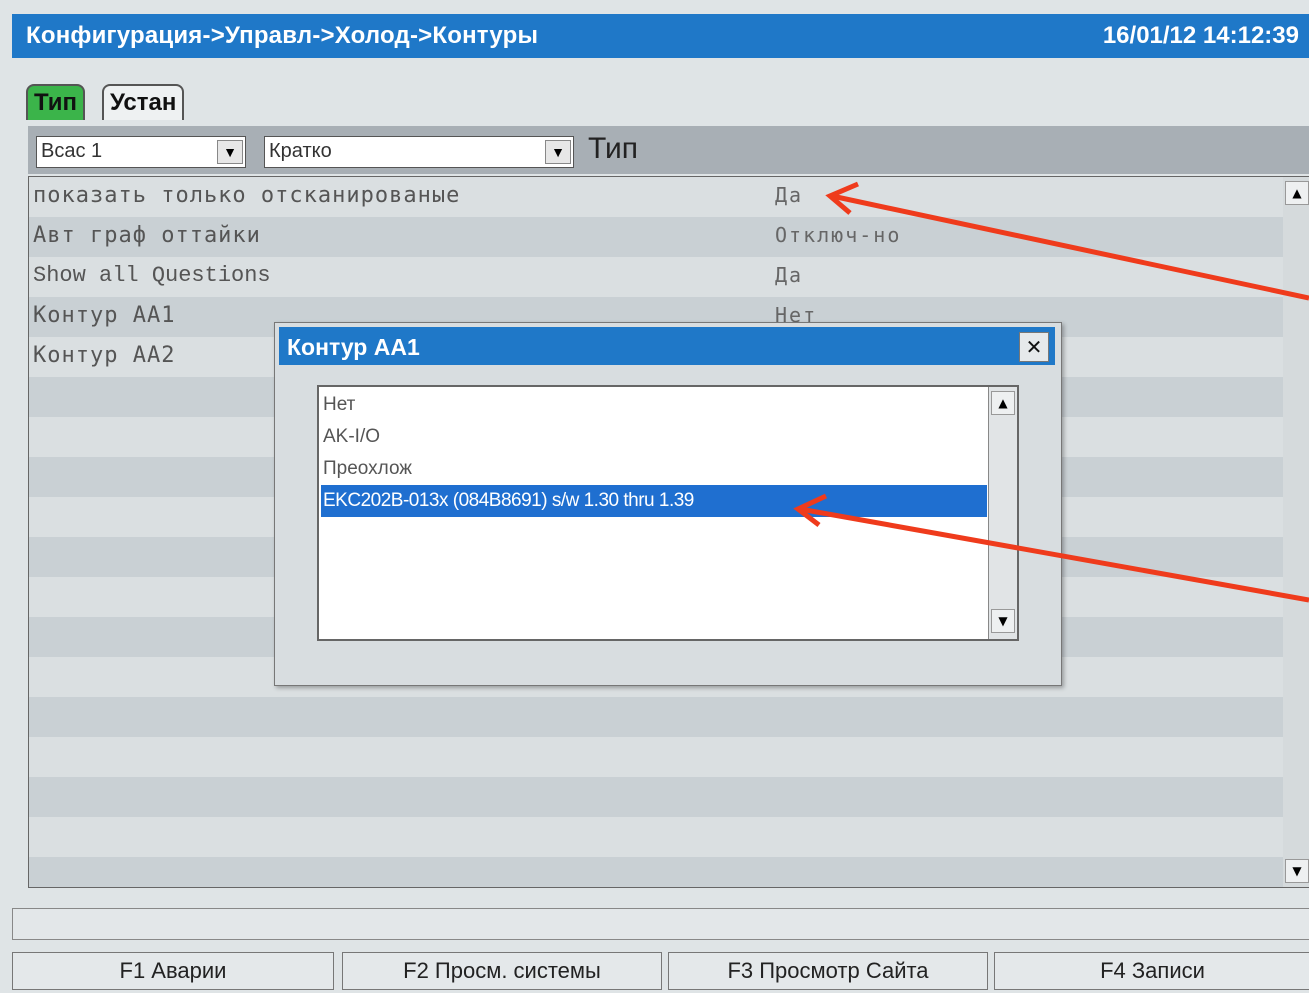  I want to click on row-label: Контур AA2, so click(104, 355).